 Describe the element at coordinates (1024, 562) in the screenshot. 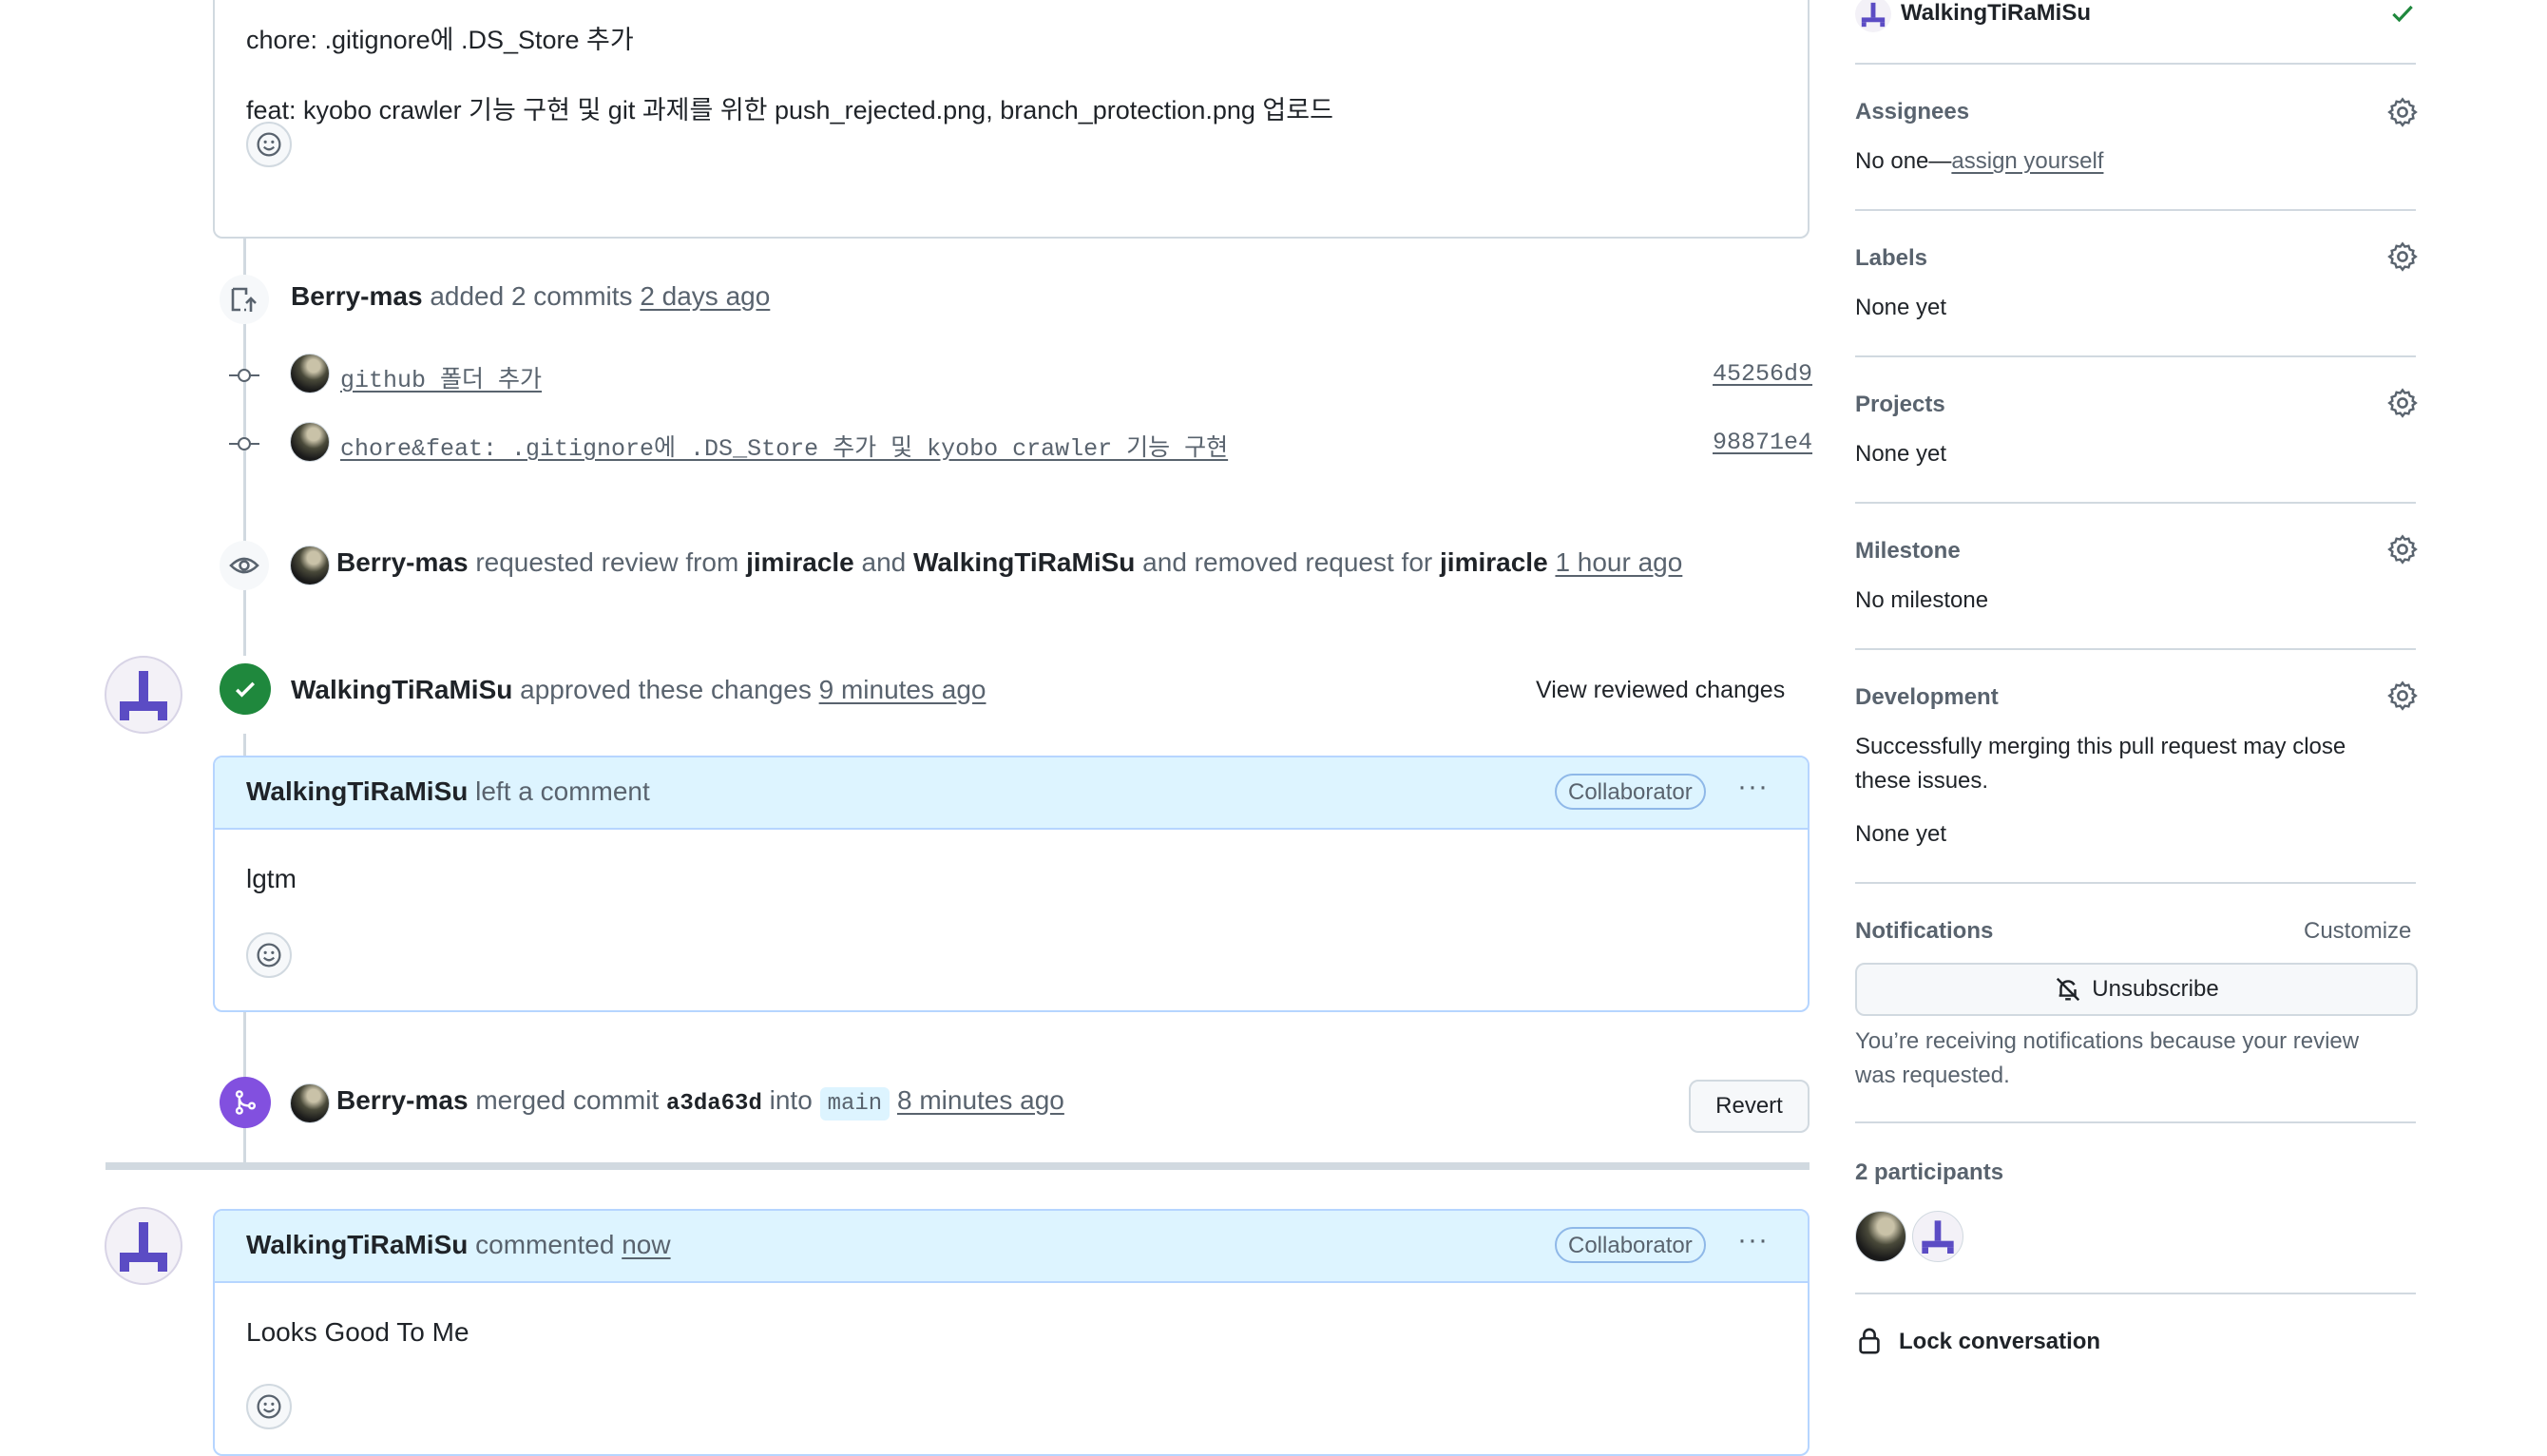

I see `user-link: WalkingTiRaMiSu` at that location.